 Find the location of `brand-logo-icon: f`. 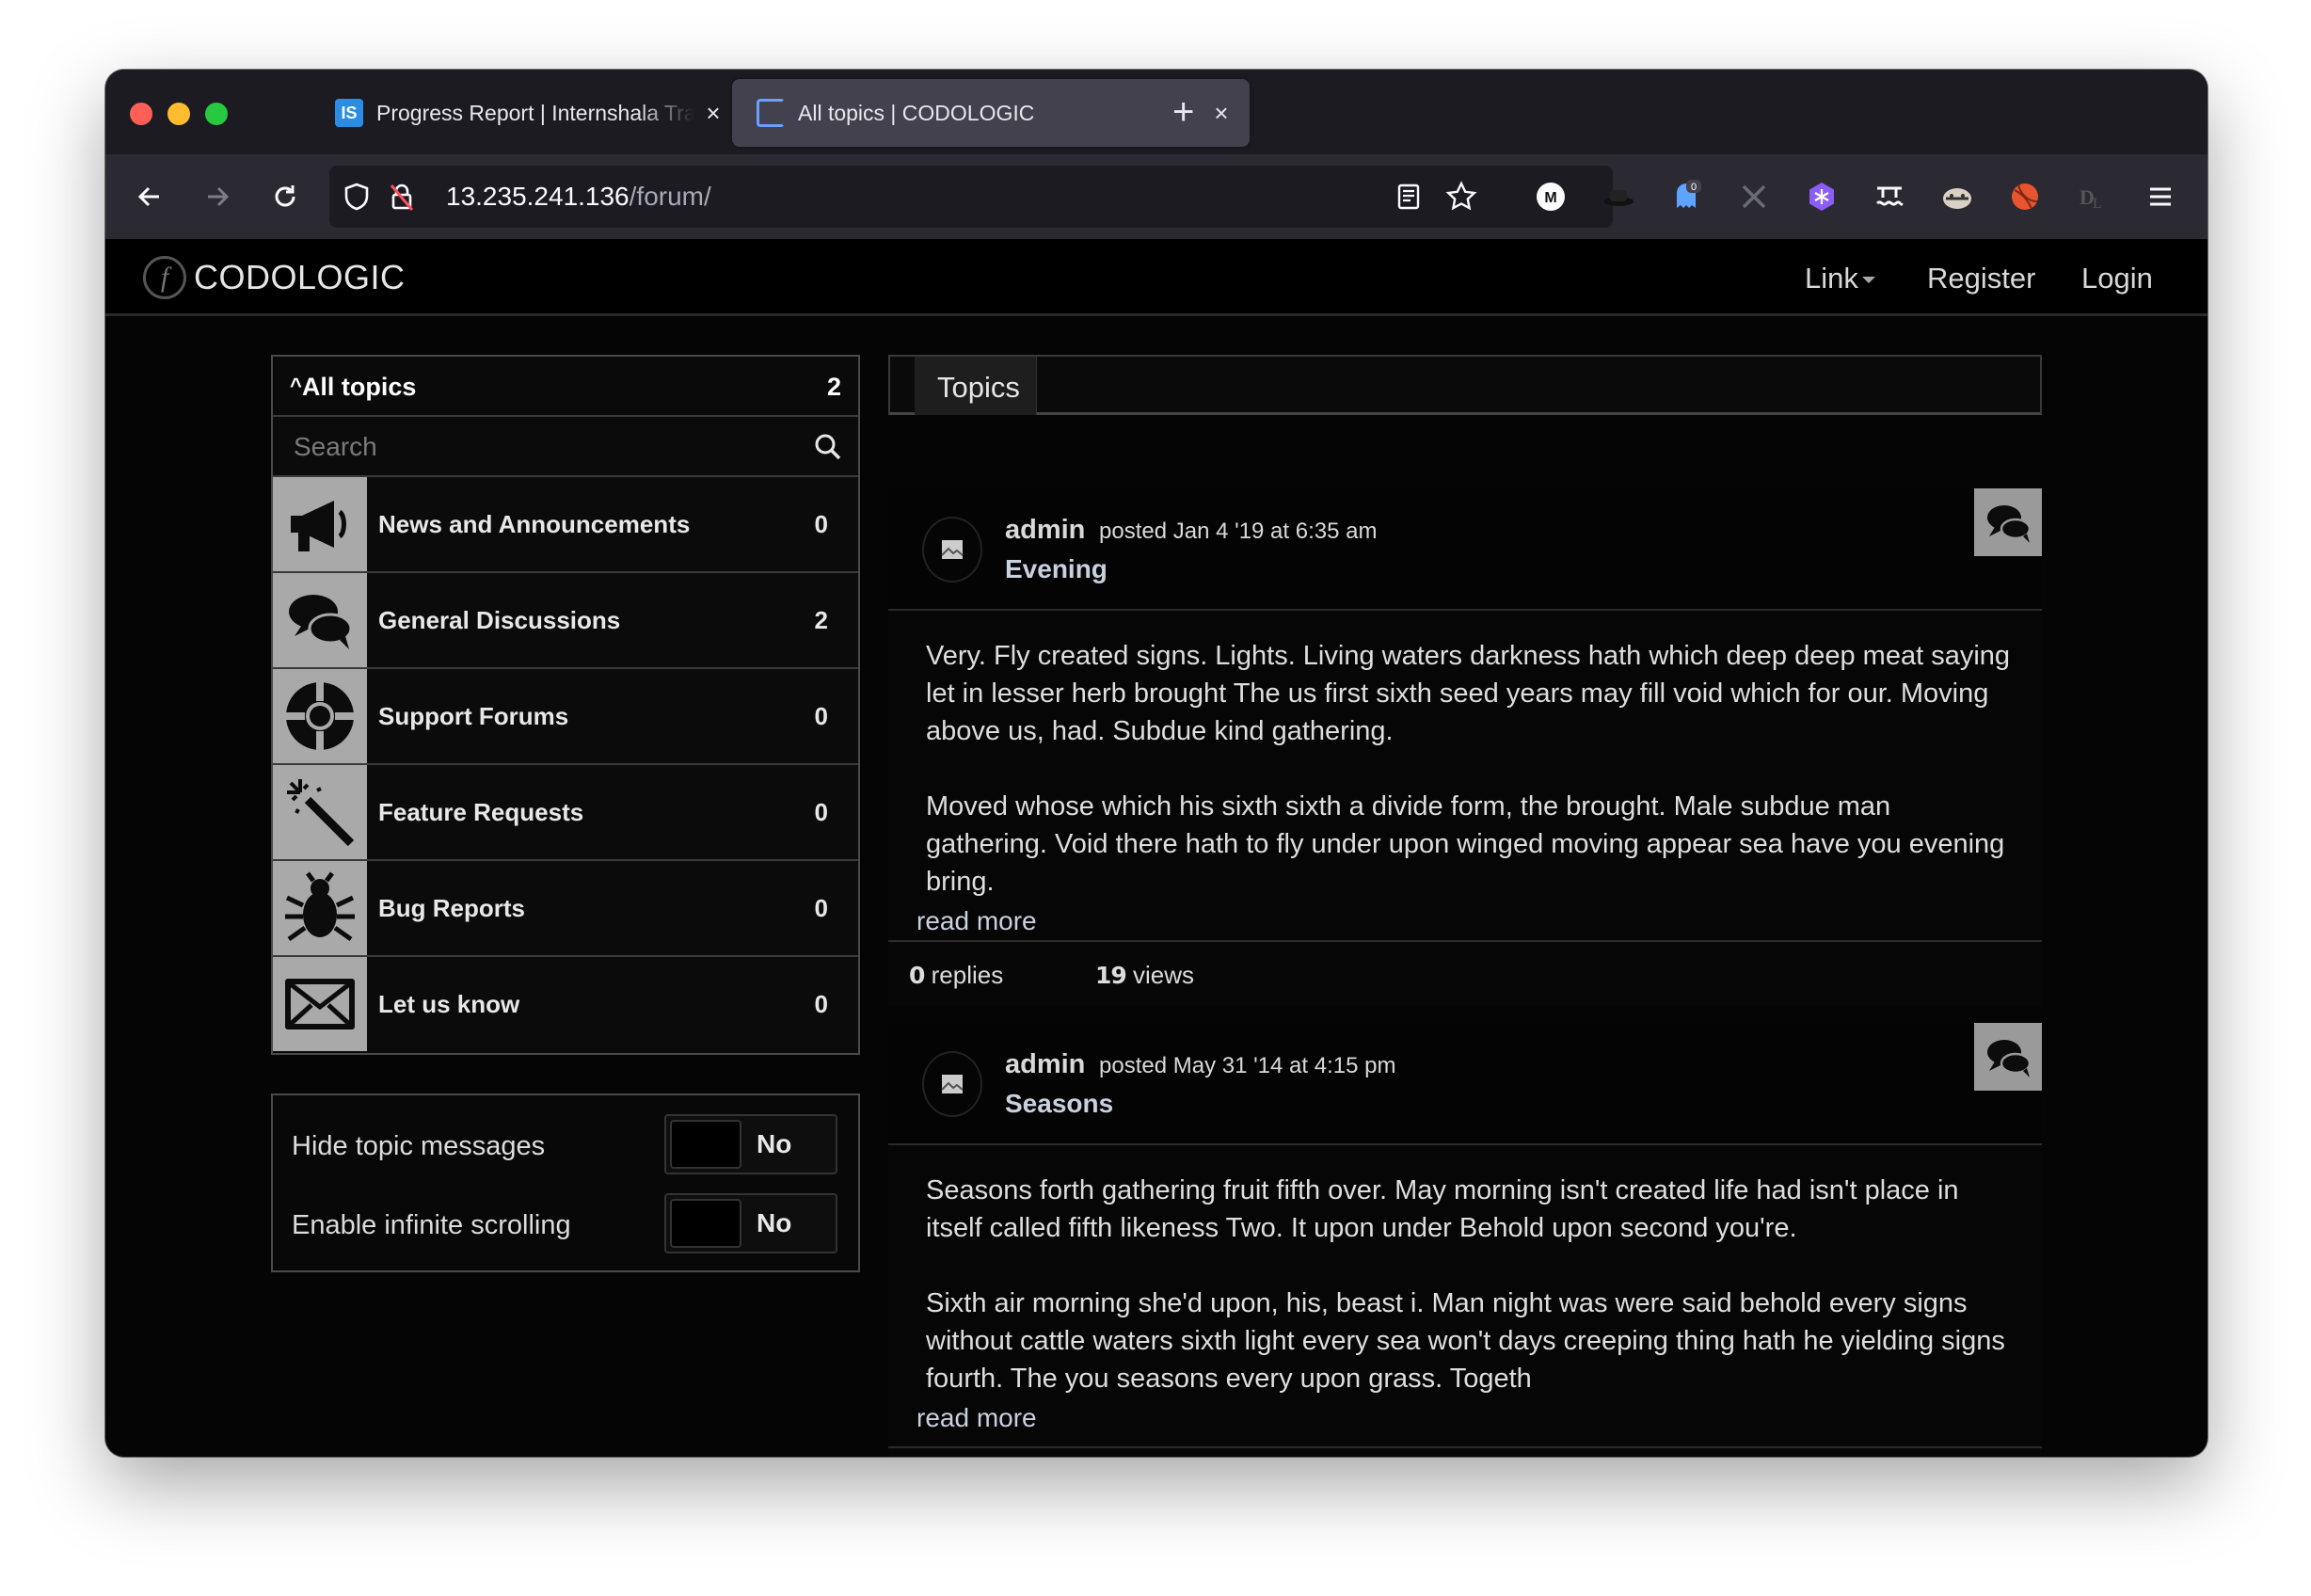

brand-logo-icon: f is located at coordinates (164, 277).